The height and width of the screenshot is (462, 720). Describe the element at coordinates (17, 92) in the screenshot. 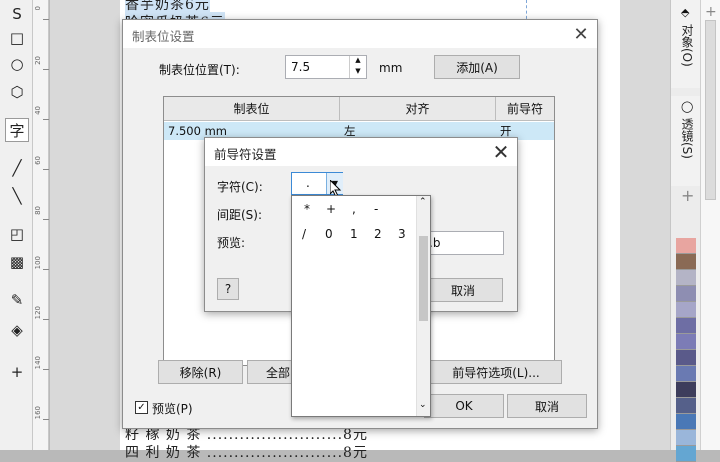

I see `polygon-tool-icon: ⬡` at that location.